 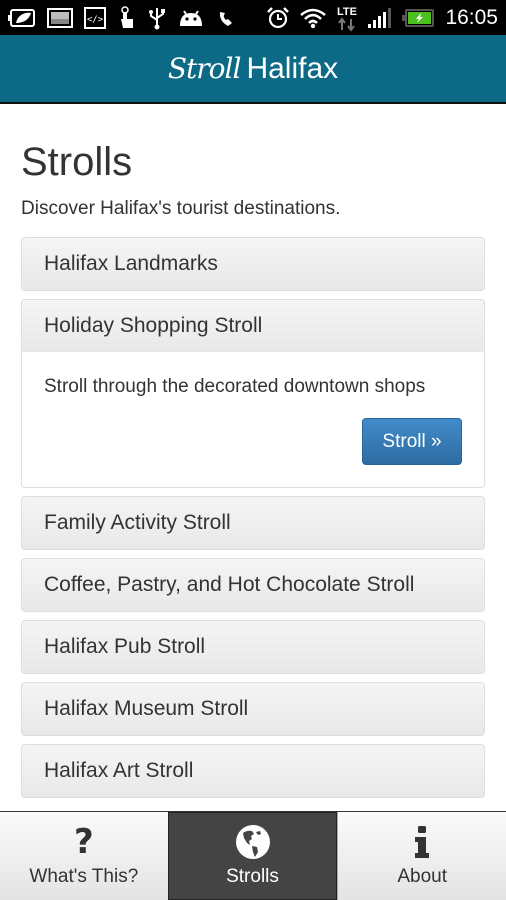 I want to click on stroll-header: Halifax Pub Stroll, so click(x=253, y=647).